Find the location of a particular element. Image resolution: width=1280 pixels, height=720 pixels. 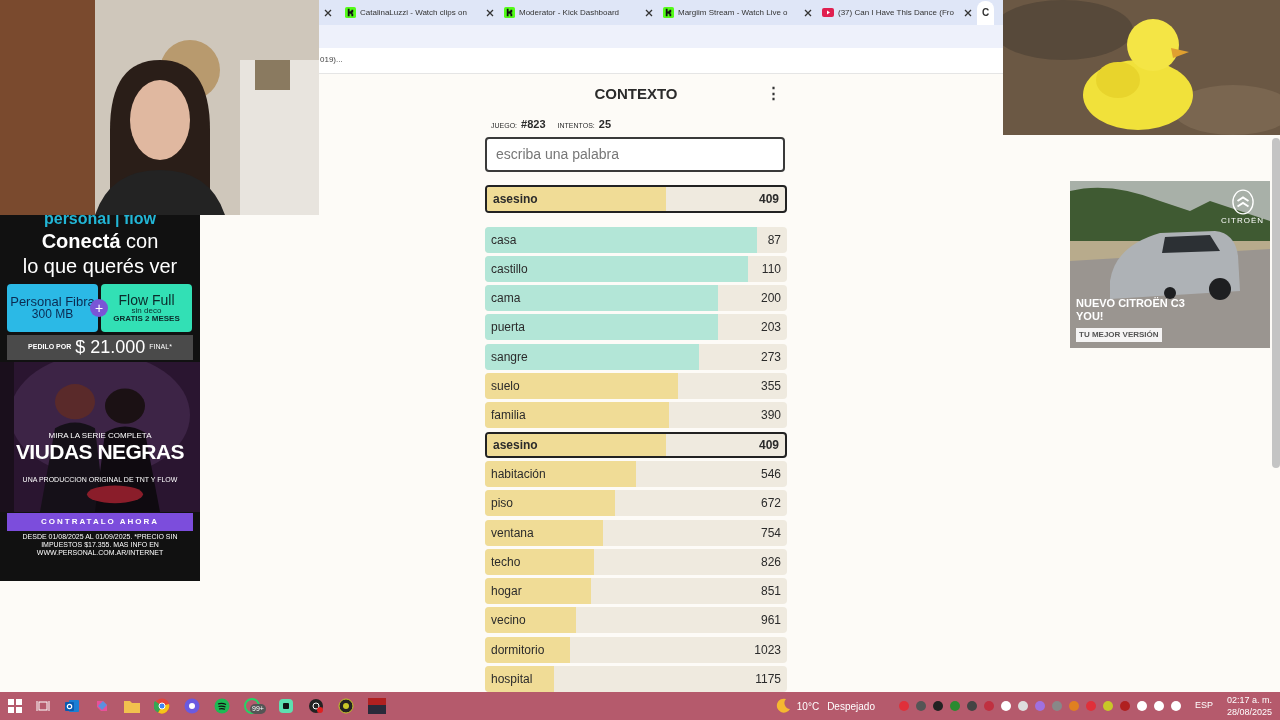

browser-tab: C is located at coordinates (986, 12).